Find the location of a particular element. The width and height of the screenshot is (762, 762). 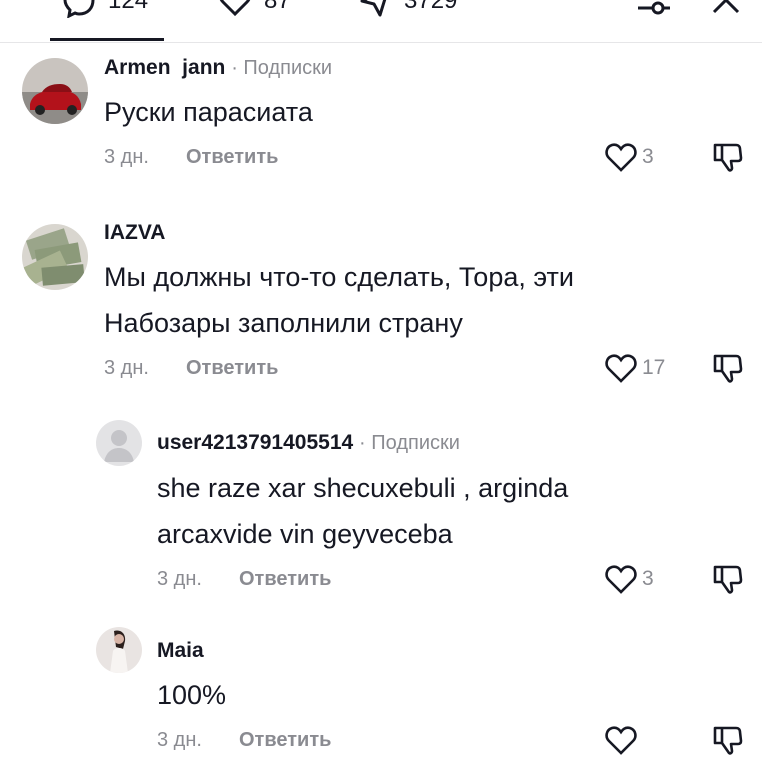

comment-text-line: she raze xar shecuxebuli , arginda is located at coordinates (363, 488).